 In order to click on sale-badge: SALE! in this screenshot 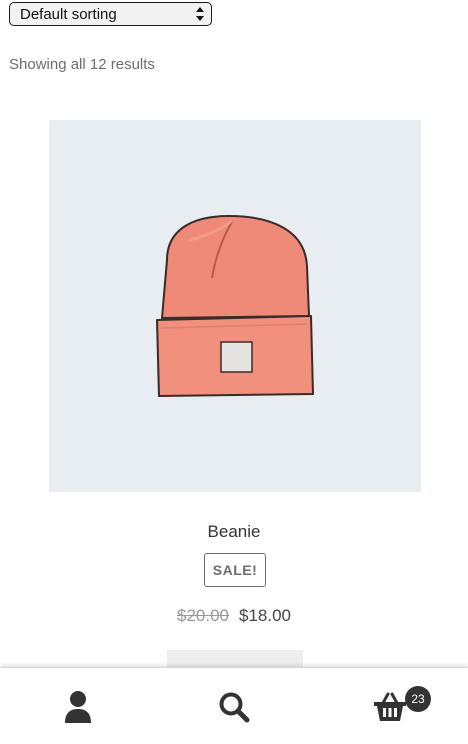, I will do `click(235, 570)`.